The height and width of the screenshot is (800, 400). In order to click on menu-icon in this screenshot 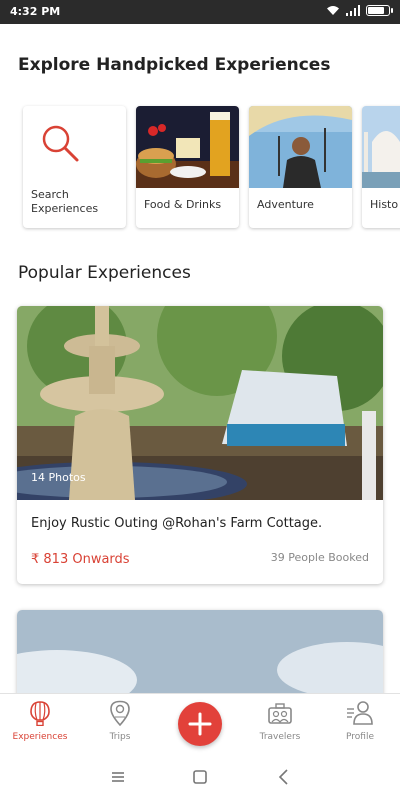, I will do `click(118, 777)`.